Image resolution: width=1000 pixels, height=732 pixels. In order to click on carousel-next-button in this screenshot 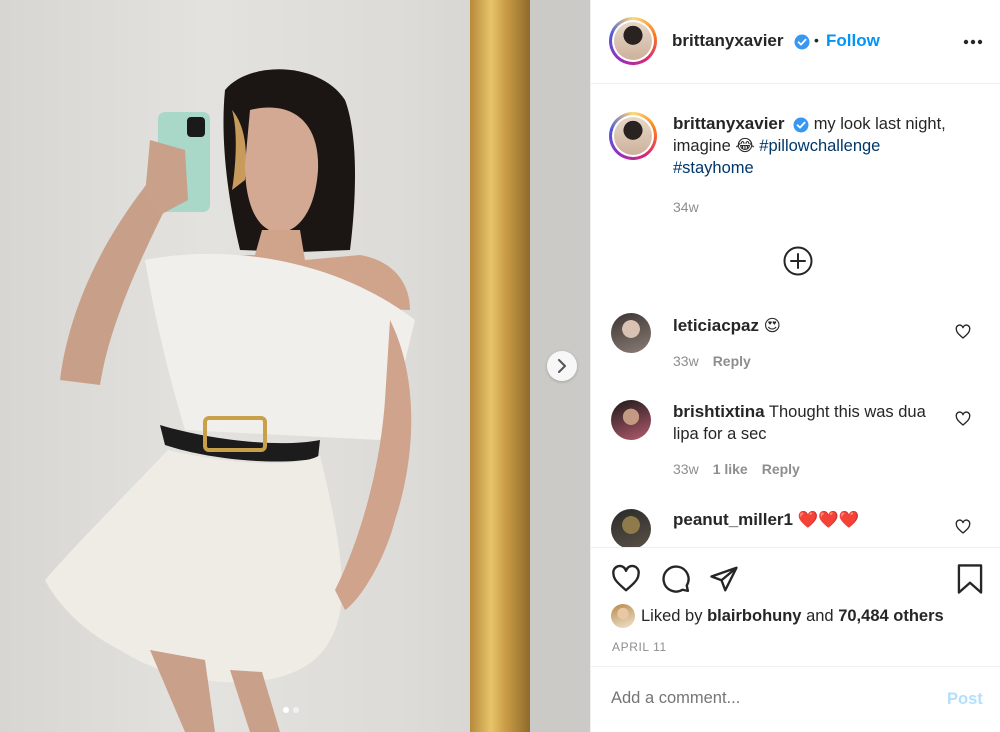, I will do `click(562, 366)`.